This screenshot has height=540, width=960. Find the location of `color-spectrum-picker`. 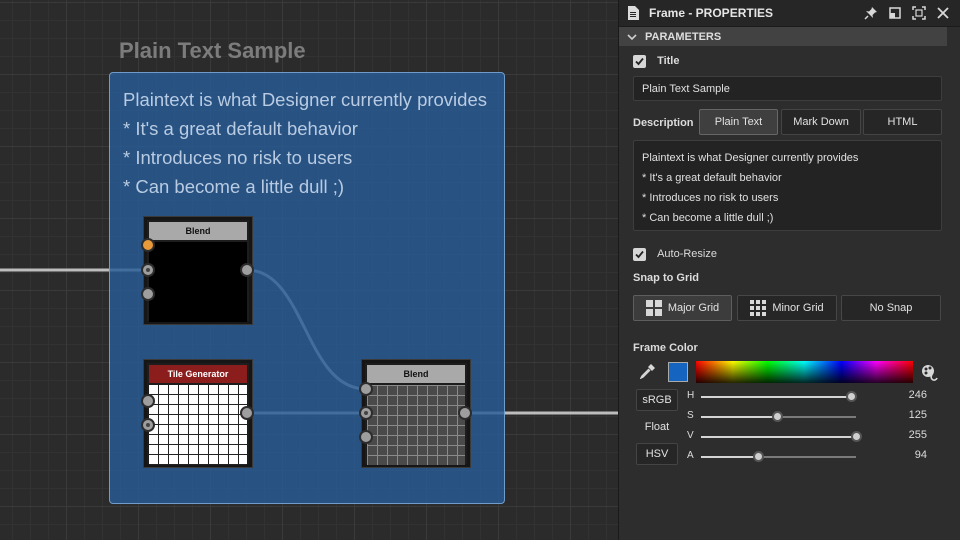

color-spectrum-picker is located at coordinates (804, 372).